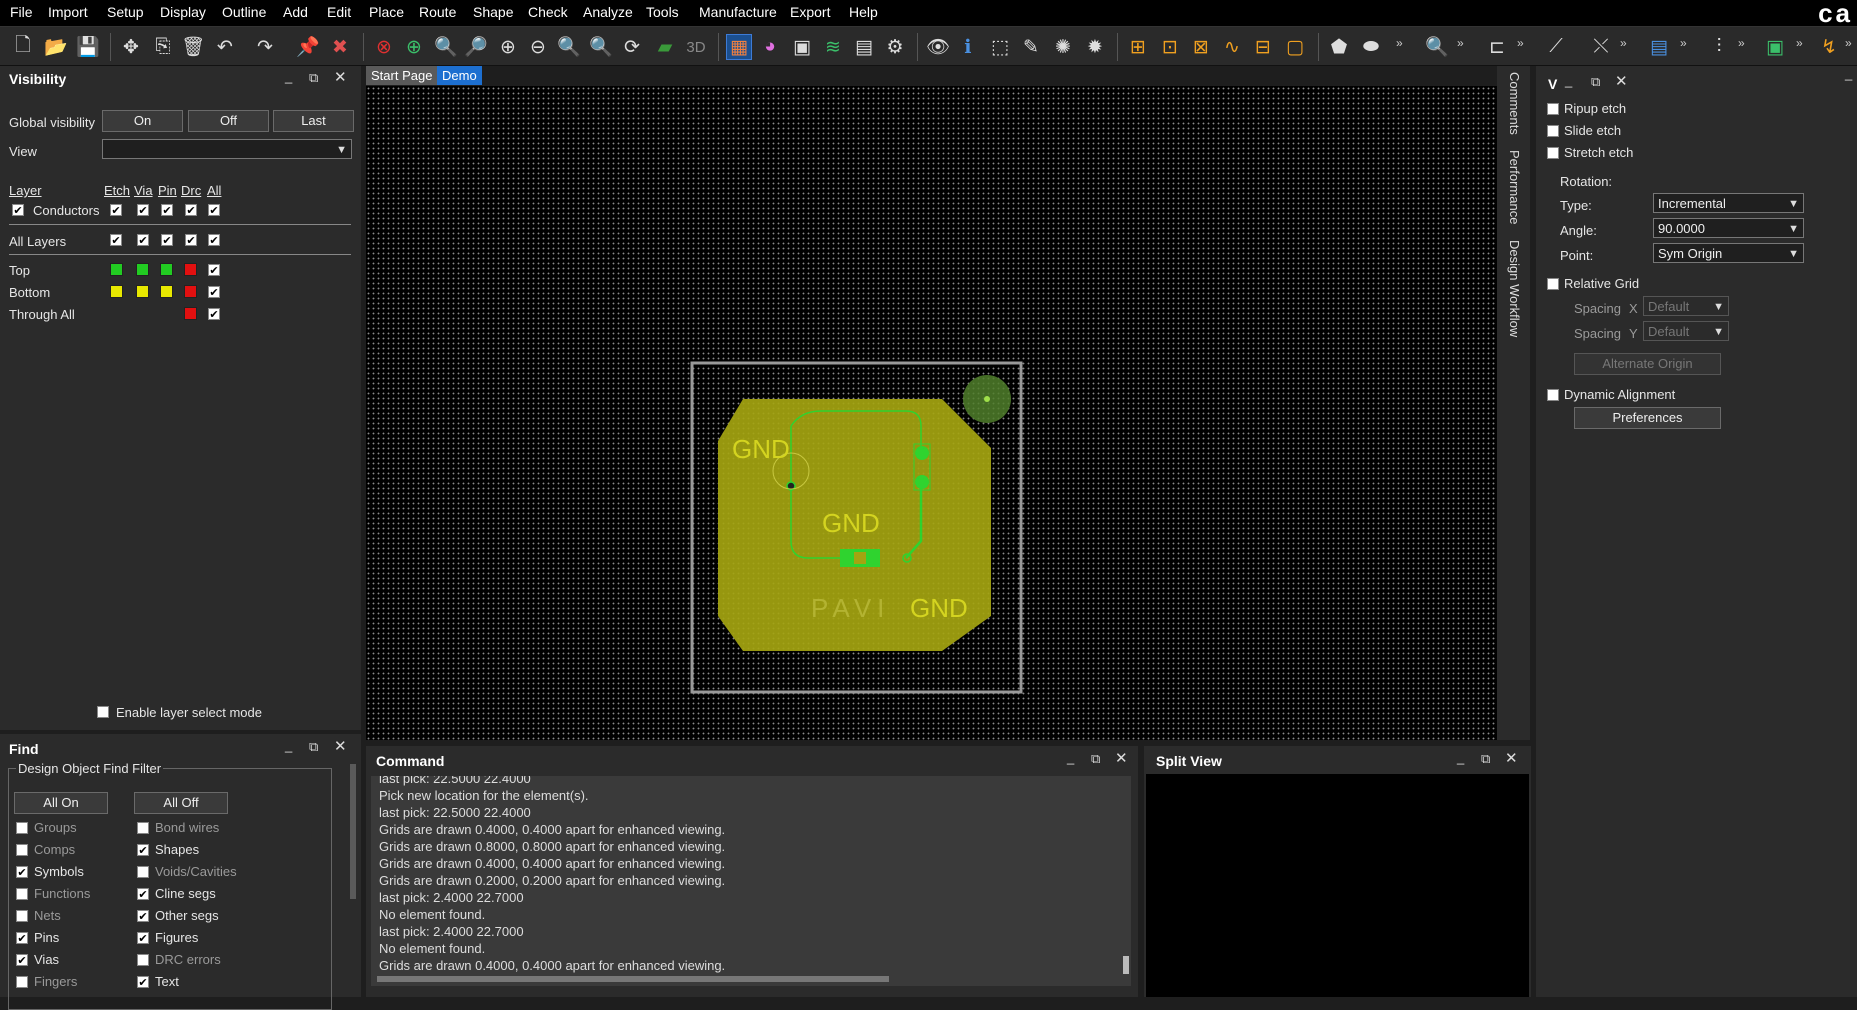 This screenshot has width=1857, height=1010. I want to click on view-select: ▼, so click(227, 149).